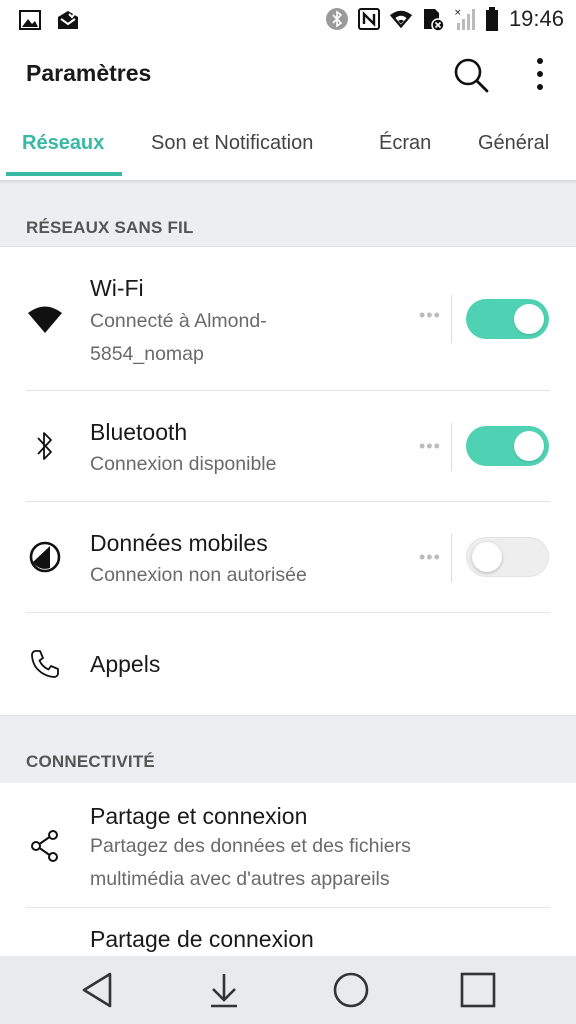  Describe the element at coordinates (288, 20) in the screenshot. I see `status-bar: × 19:46` at that location.